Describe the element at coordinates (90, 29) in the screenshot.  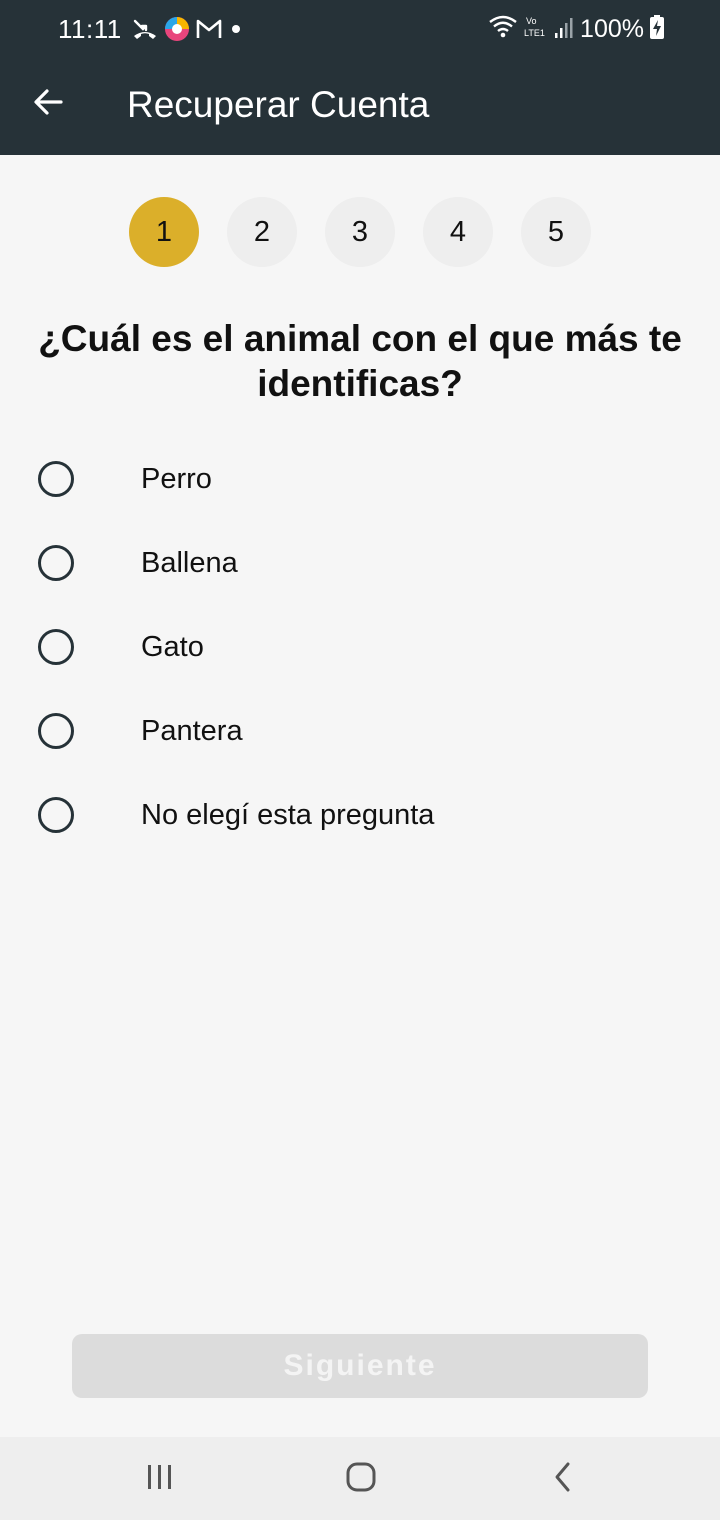
I see `status-time: 11:11` at that location.